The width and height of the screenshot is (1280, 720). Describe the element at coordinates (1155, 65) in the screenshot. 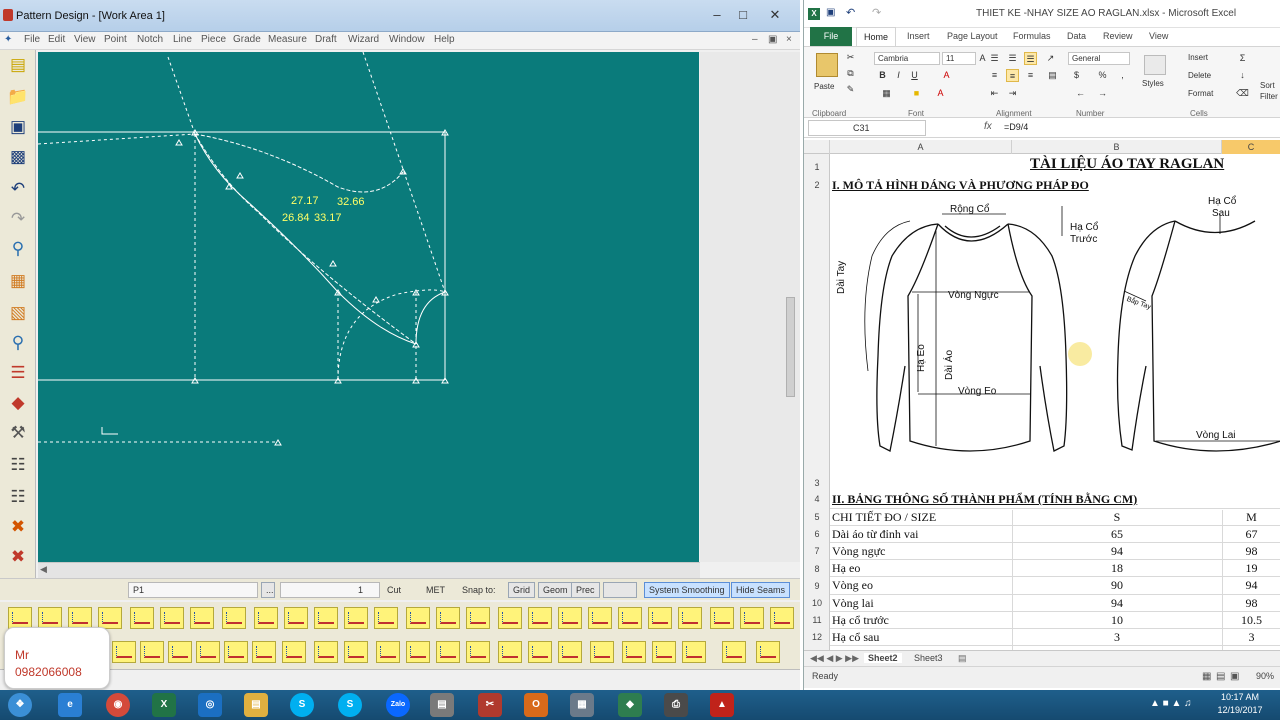

I see `styles-icon` at that location.